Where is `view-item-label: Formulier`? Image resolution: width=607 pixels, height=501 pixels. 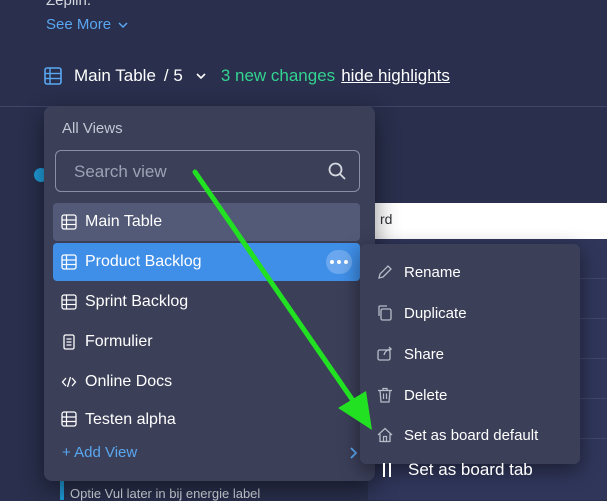
view-item-label: Formulier is located at coordinates (119, 341).